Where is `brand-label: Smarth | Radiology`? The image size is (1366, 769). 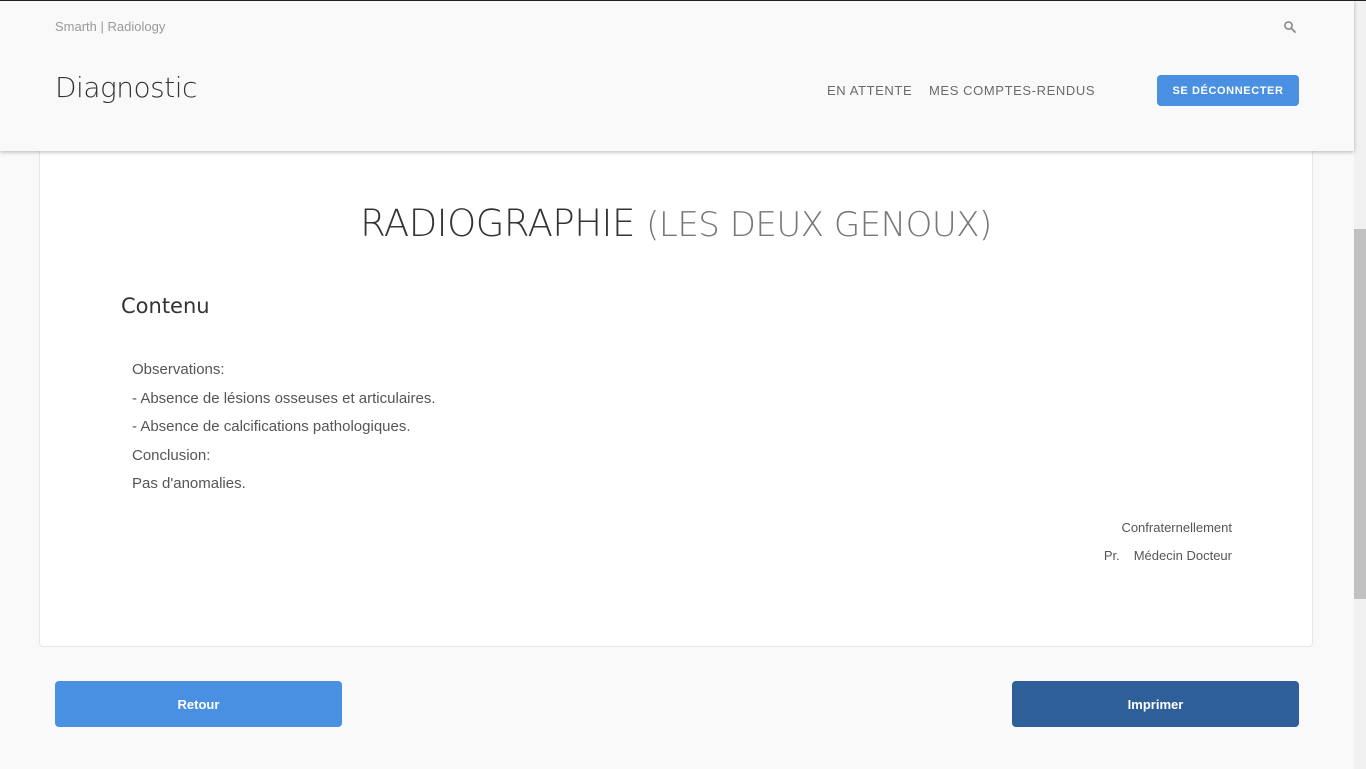
brand-label: Smarth | Radiology is located at coordinates (110, 26).